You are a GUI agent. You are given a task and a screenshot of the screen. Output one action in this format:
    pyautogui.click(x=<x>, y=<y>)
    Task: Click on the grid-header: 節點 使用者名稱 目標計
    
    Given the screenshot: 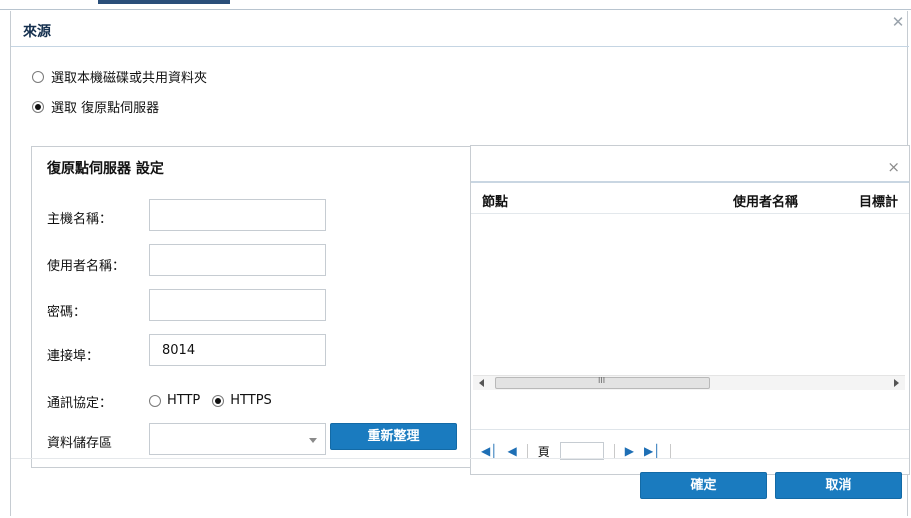 What is the action you would take?
    pyautogui.click(x=690, y=199)
    